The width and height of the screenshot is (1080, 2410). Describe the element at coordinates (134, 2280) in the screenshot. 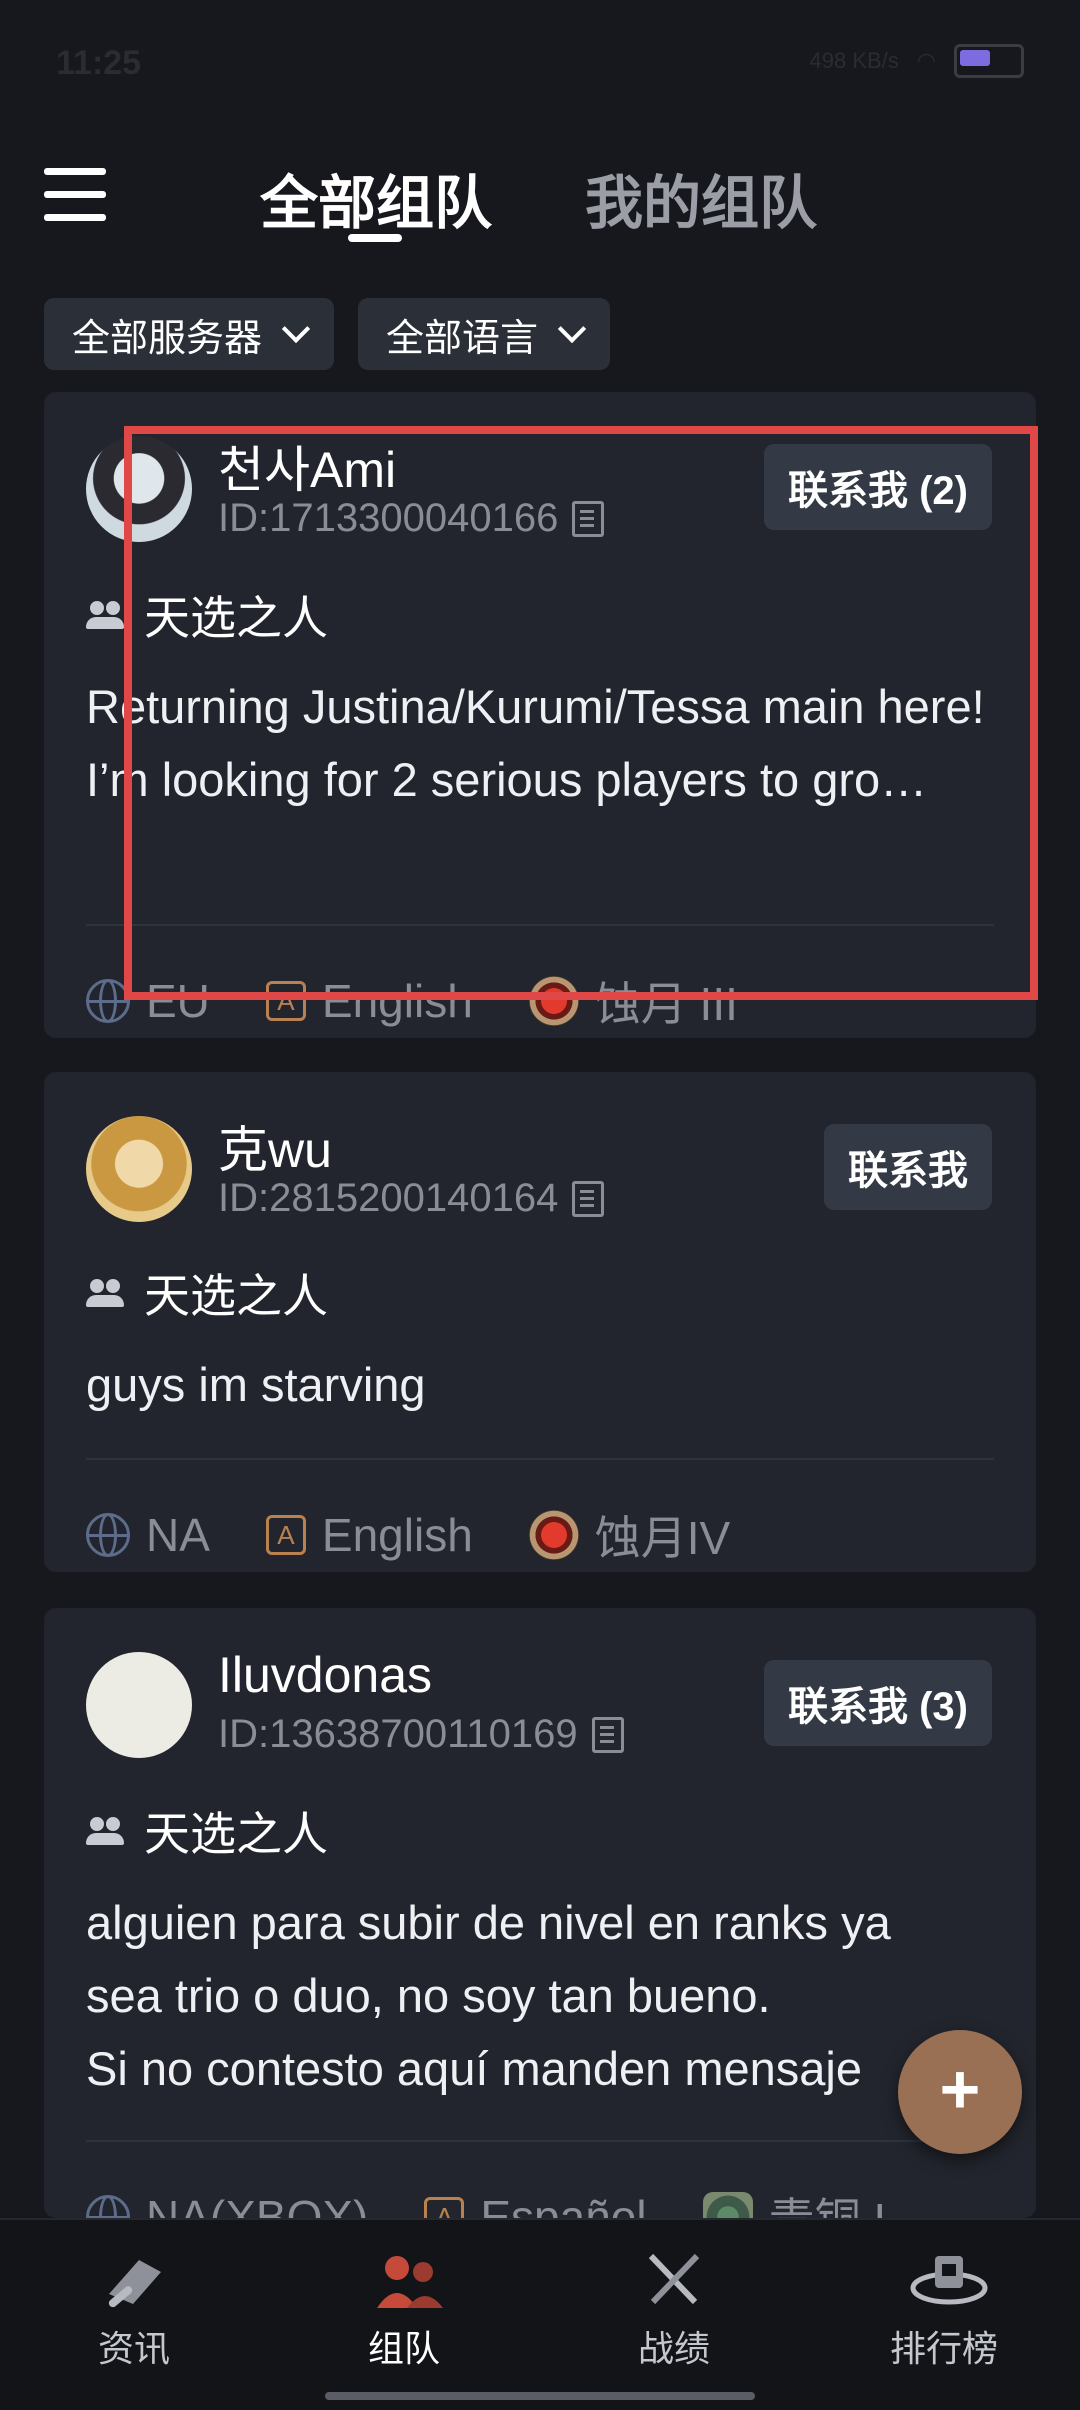

I see `news-scroll-icon` at that location.